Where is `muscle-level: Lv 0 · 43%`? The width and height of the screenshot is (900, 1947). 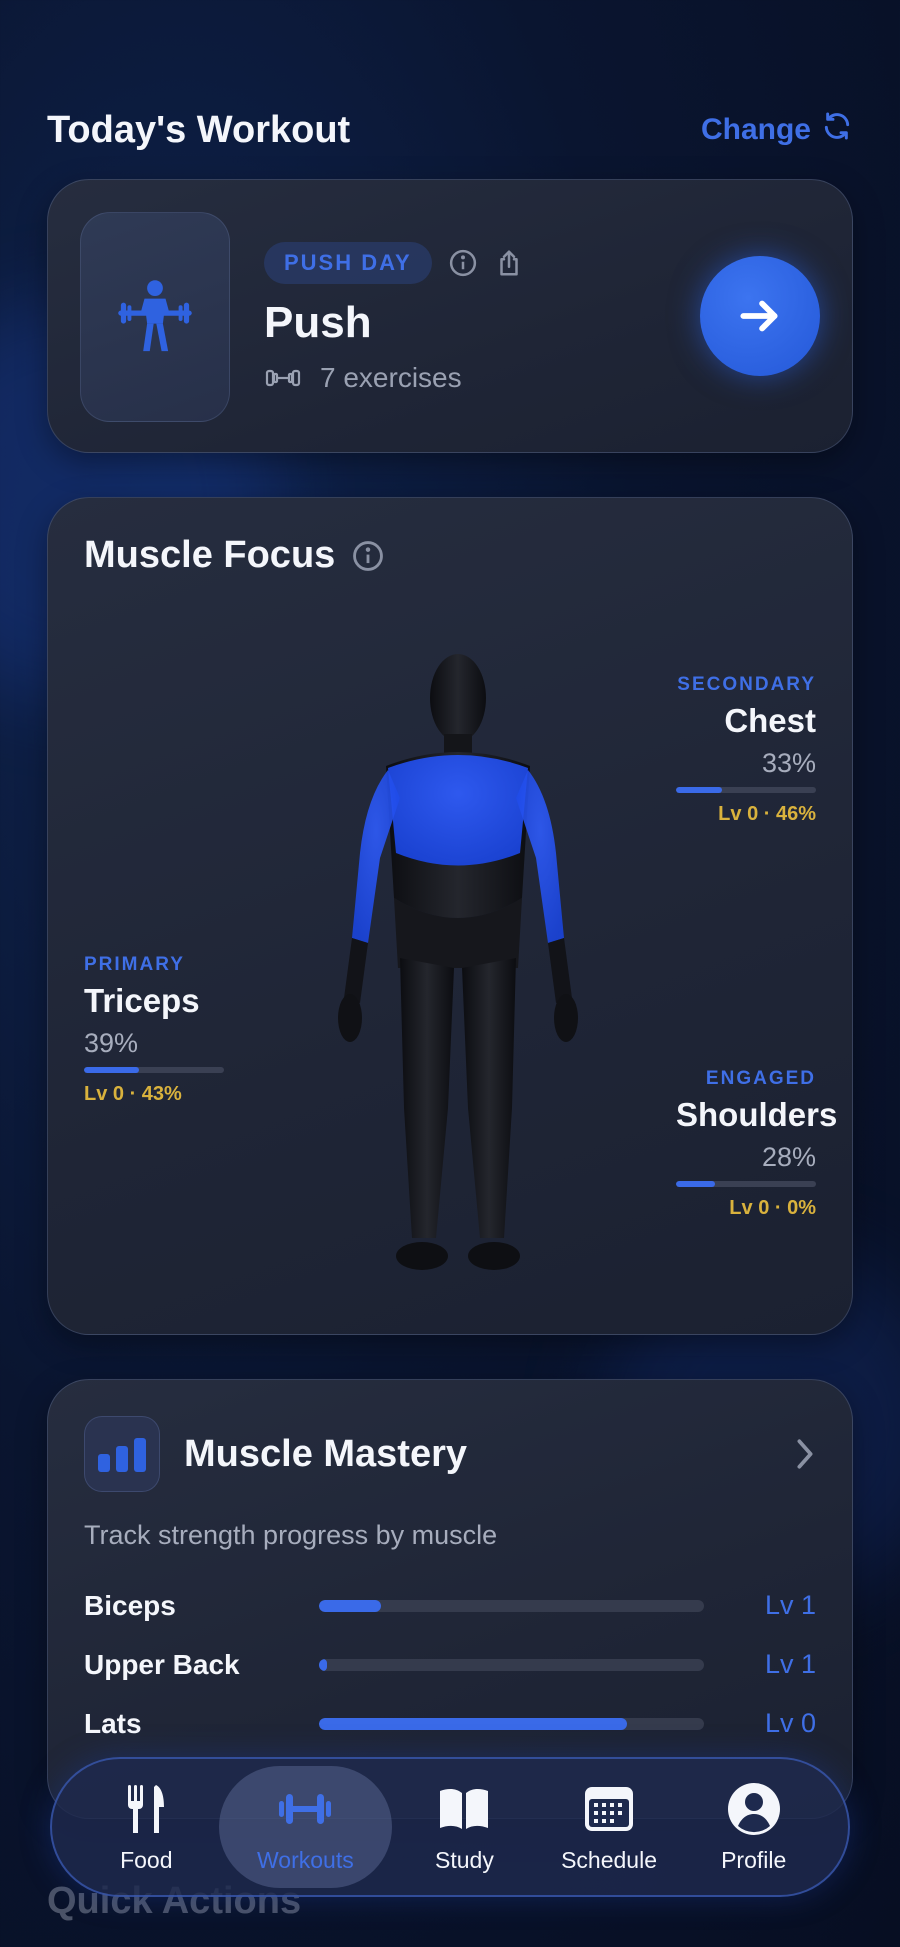 muscle-level: Lv 0 · 43% is located at coordinates (133, 1094).